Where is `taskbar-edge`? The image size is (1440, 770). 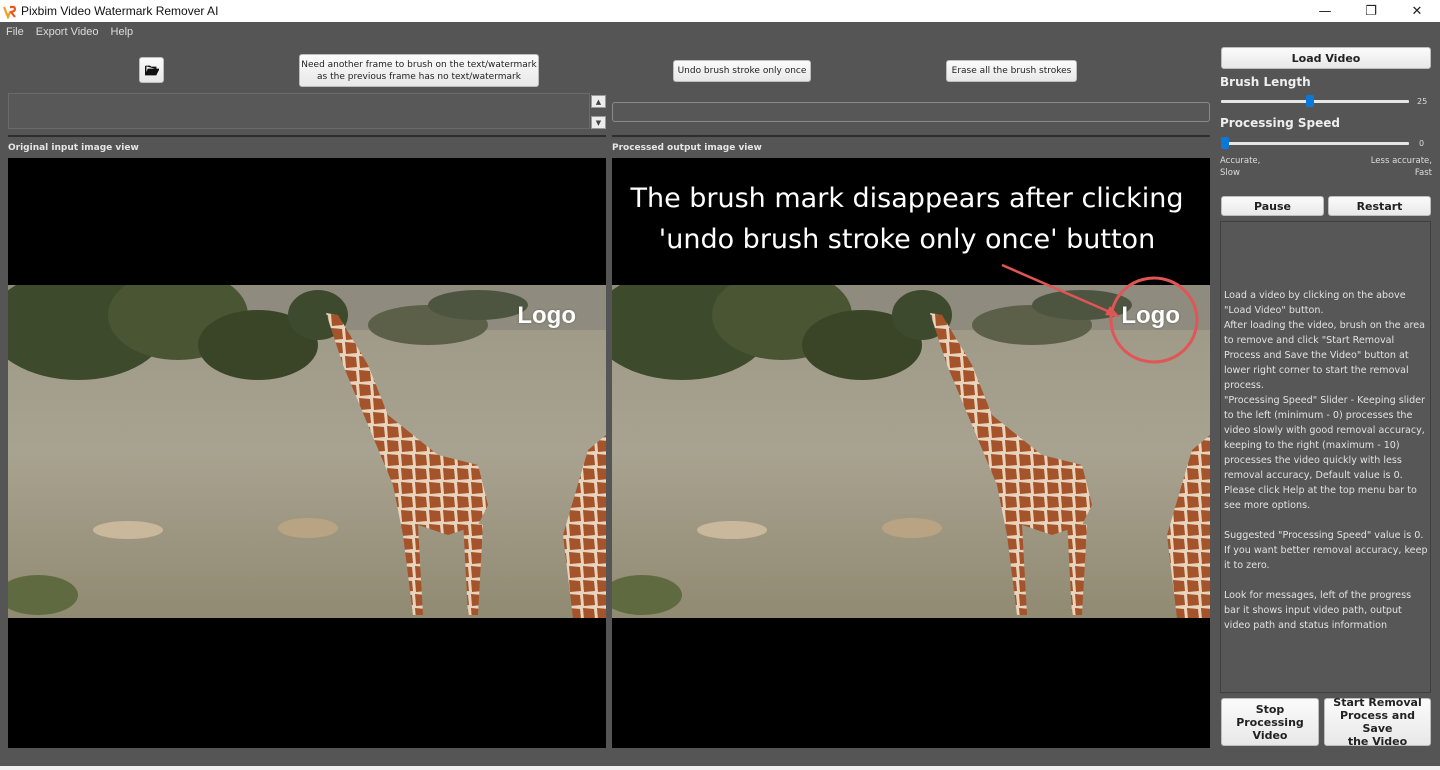
taskbar-edge is located at coordinates (720, 768).